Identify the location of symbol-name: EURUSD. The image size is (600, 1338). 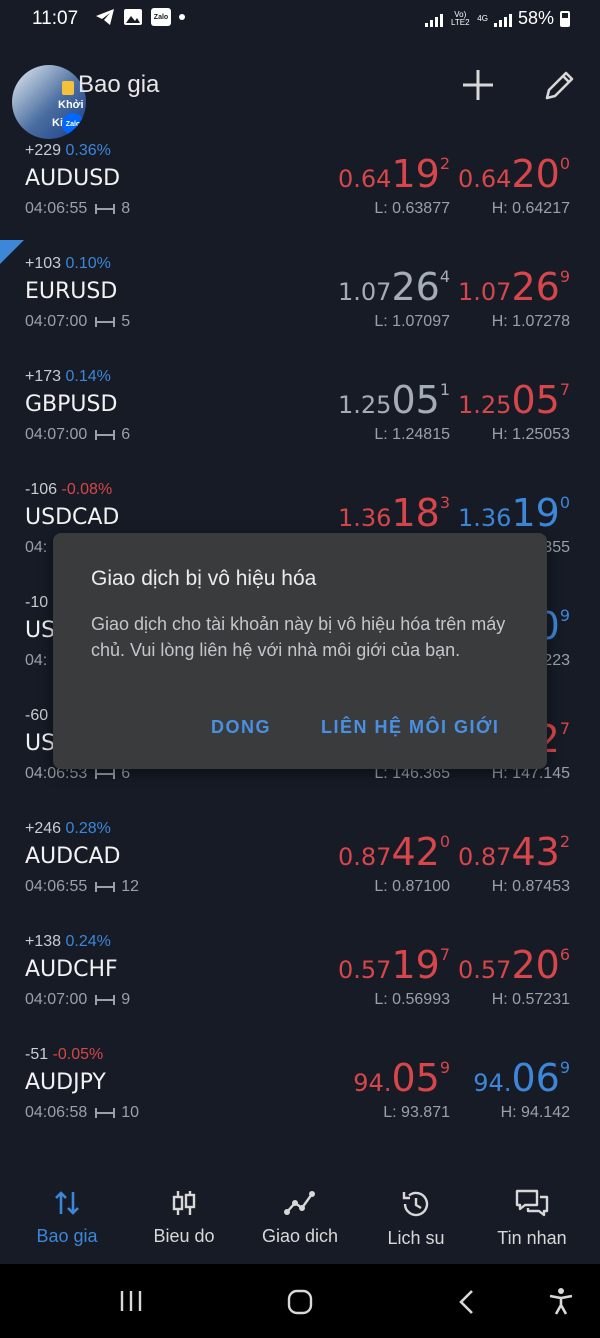
(71, 291).